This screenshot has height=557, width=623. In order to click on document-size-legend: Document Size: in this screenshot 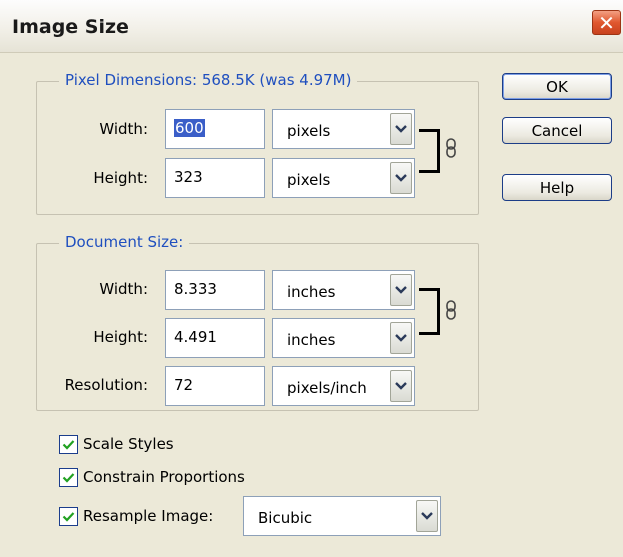, I will do `click(124, 242)`.